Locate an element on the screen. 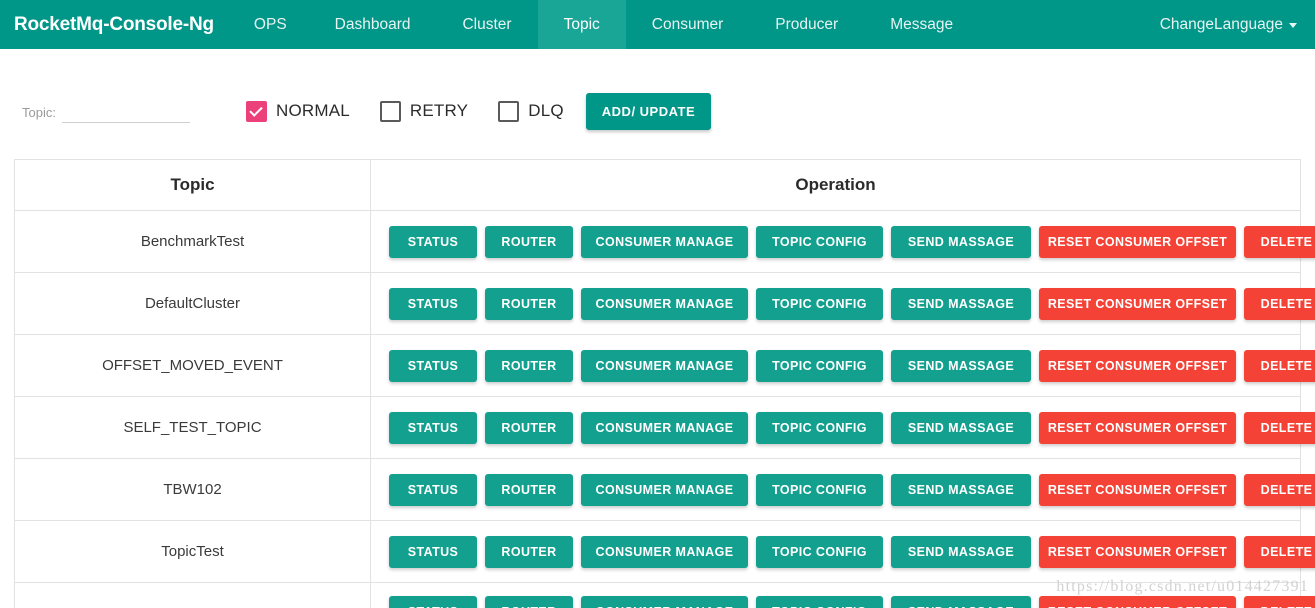 The width and height of the screenshot is (1315, 608). nav-item-message: Message is located at coordinates (921, 24).